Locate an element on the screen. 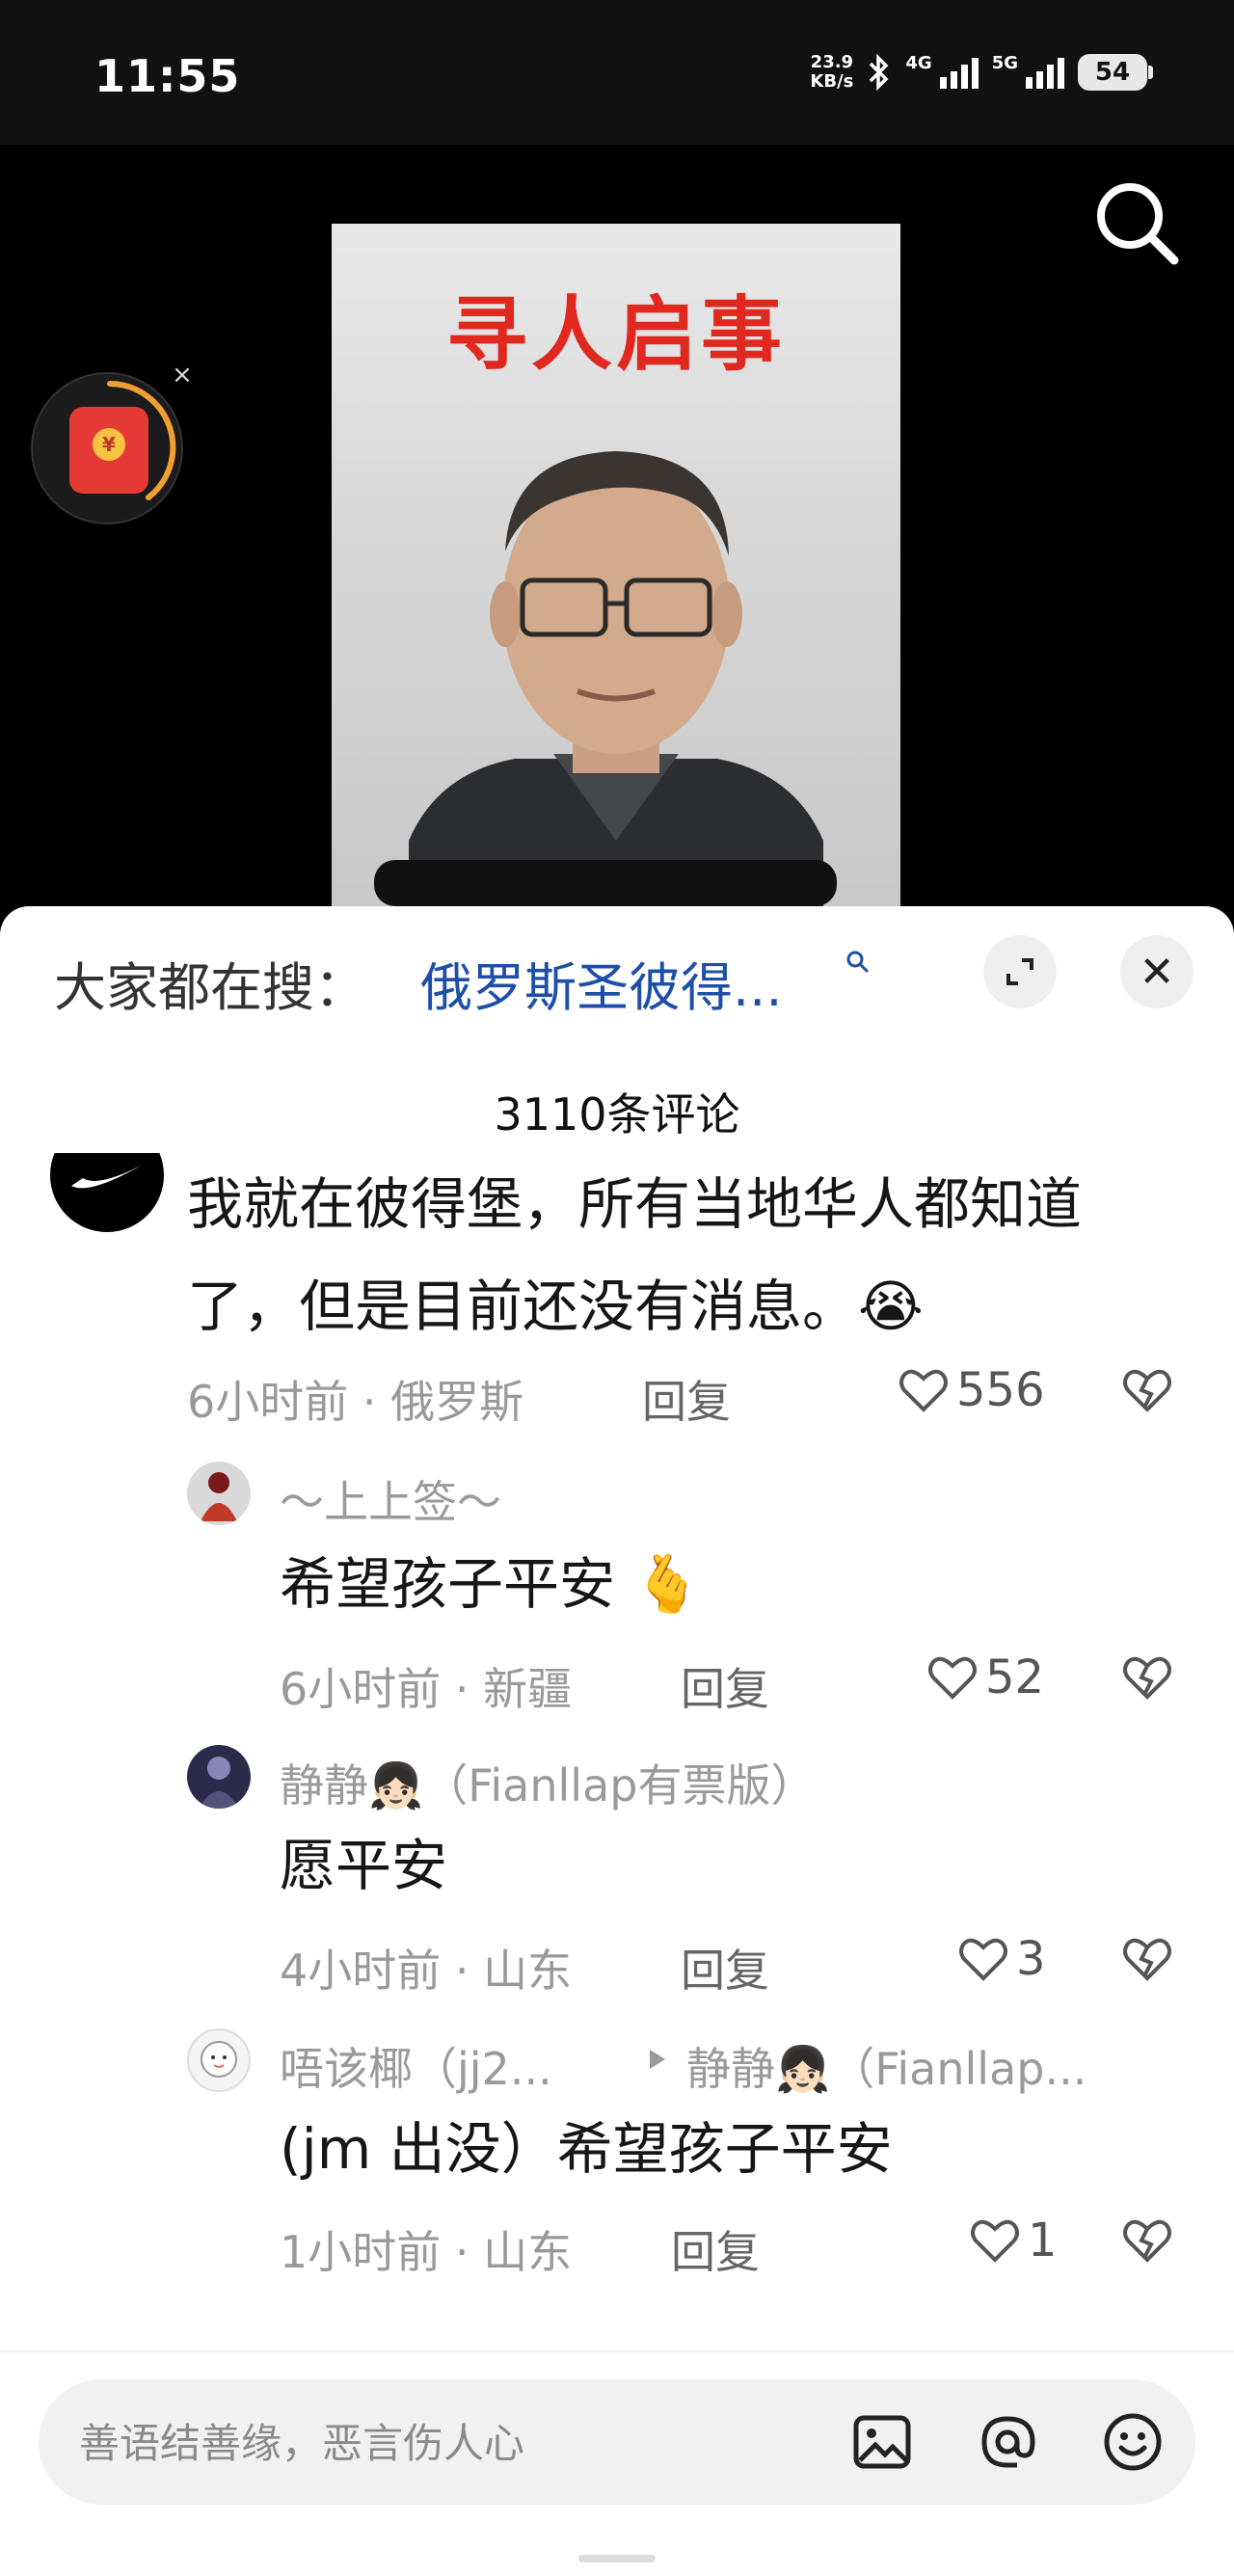 This screenshot has height=2576, width=1234. like-button: 52 is located at coordinates (986, 1677).